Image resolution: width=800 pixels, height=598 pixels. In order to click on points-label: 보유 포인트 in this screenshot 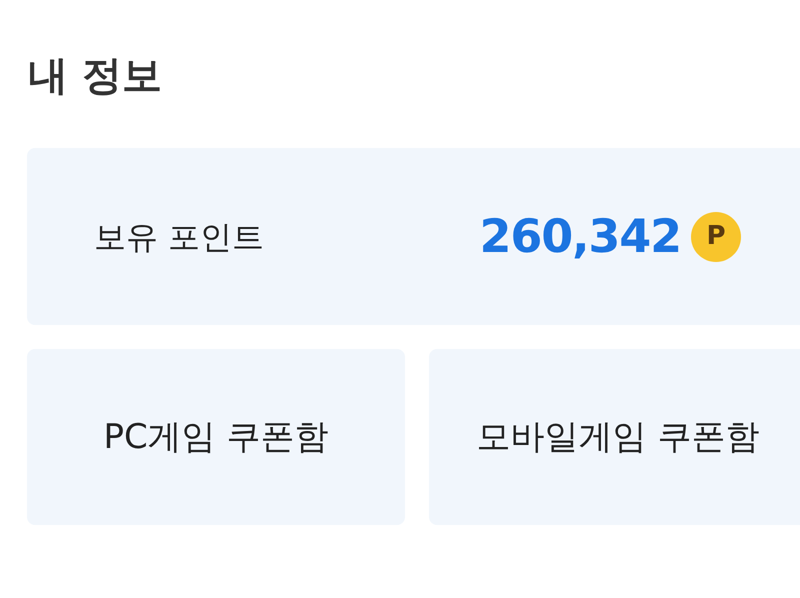, I will do `click(179, 237)`.